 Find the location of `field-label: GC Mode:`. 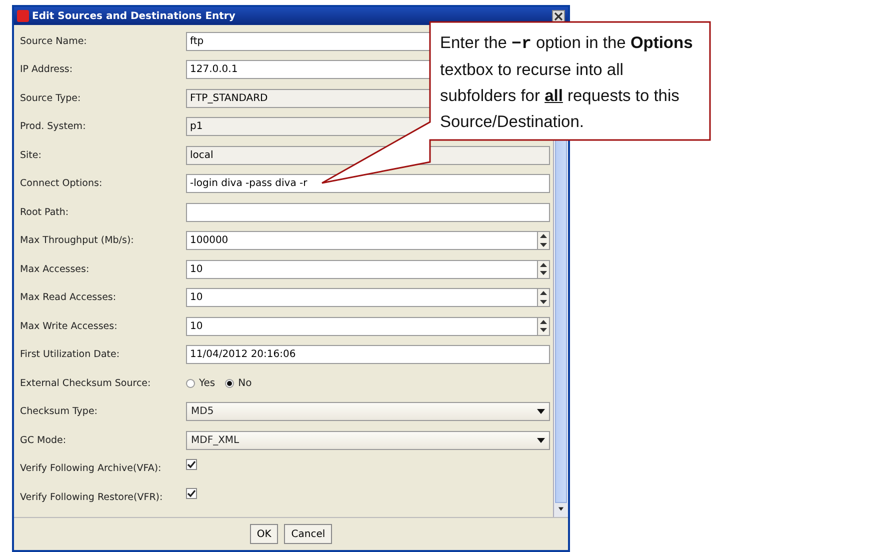

field-label: GC Mode: is located at coordinates (44, 440).